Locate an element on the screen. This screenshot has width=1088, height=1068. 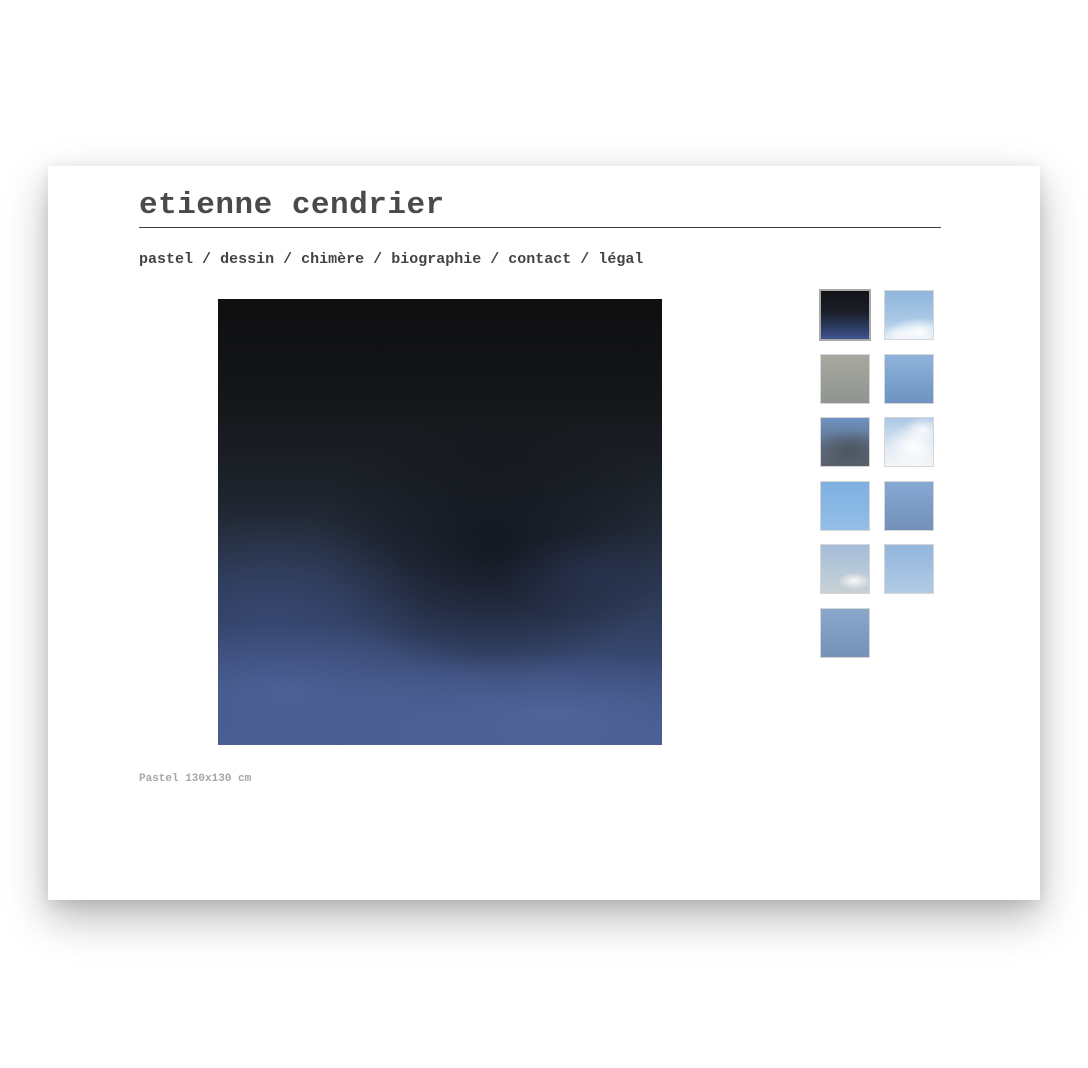
nav-item-chimere: chimère is located at coordinates (332, 259).